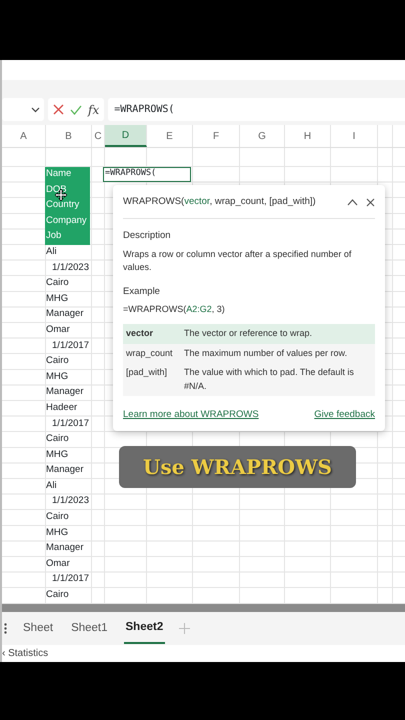 The height and width of the screenshot is (720, 405). I want to click on chevron-down-icon, so click(35, 109).